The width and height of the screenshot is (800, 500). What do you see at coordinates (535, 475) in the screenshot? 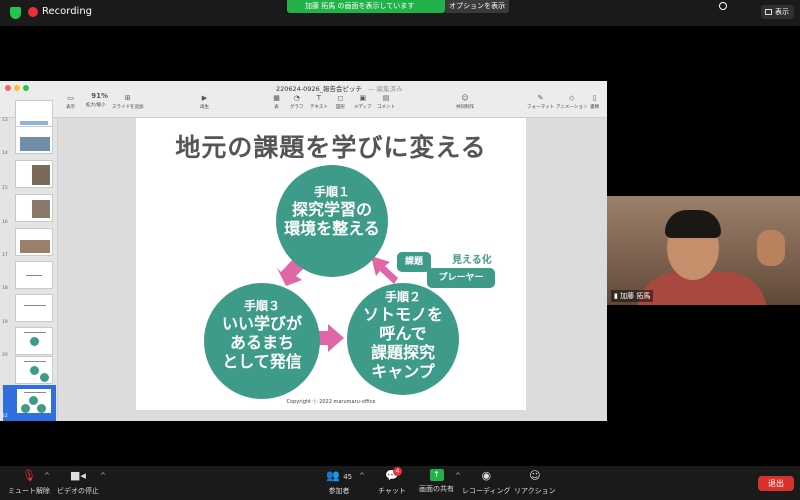
I see `smiley-plus-icon: ☺` at bounding box center [535, 475].